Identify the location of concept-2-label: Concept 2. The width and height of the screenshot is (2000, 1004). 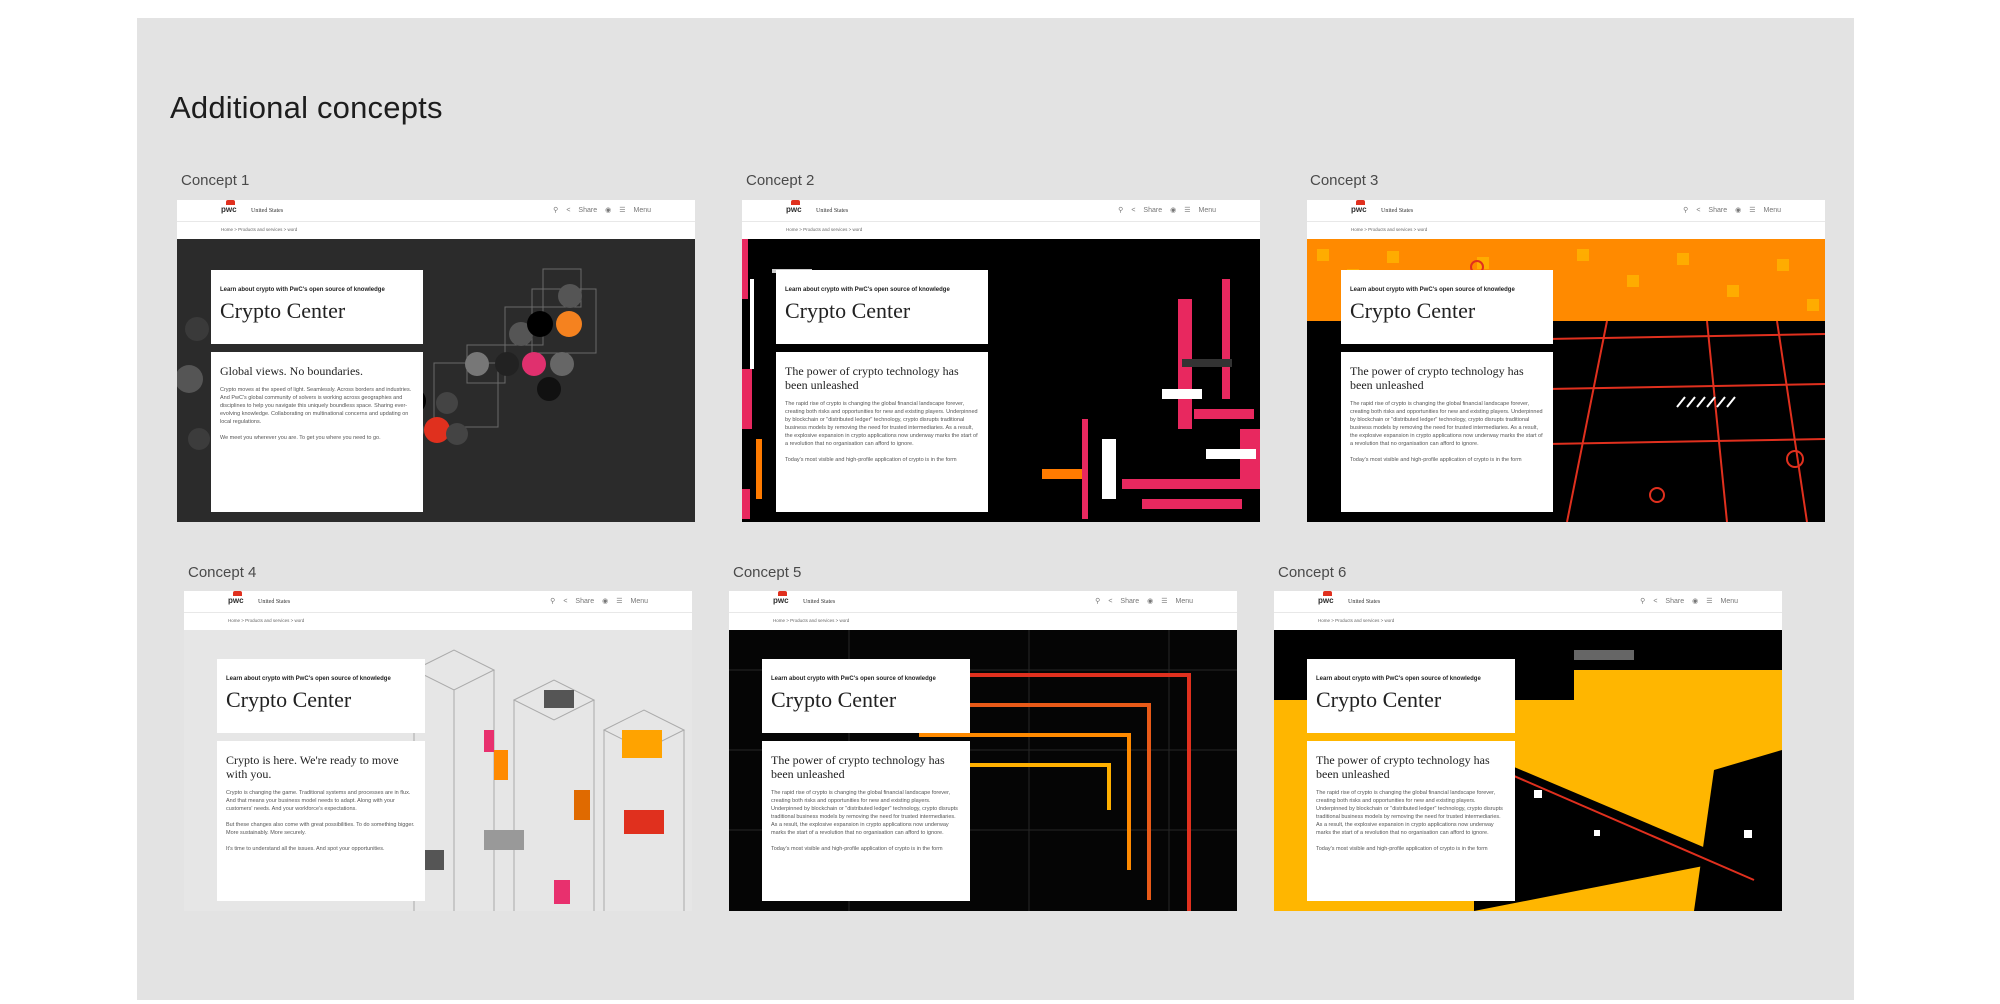
(780, 180).